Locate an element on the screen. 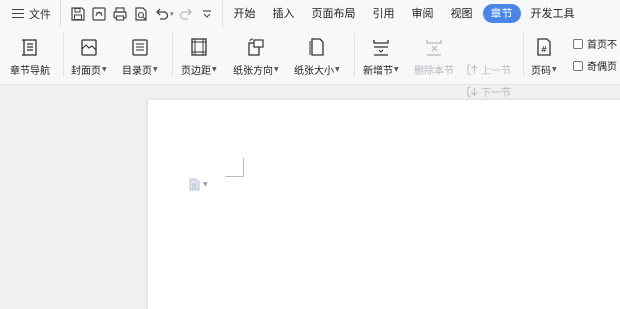 The height and width of the screenshot is (309, 620). tab-view: 视图 is located at coordinates (462, 13).